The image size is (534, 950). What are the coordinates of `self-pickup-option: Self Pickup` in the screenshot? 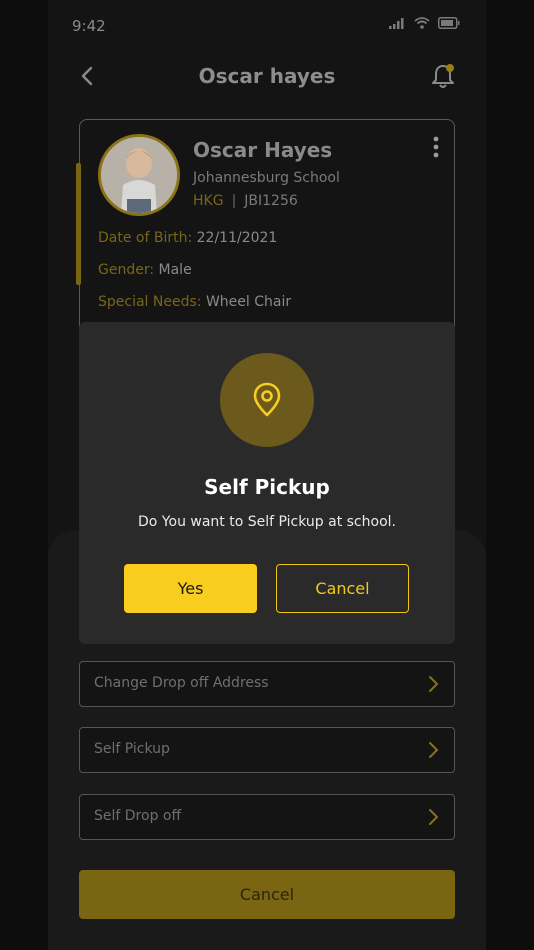 It's located at (267, 750).